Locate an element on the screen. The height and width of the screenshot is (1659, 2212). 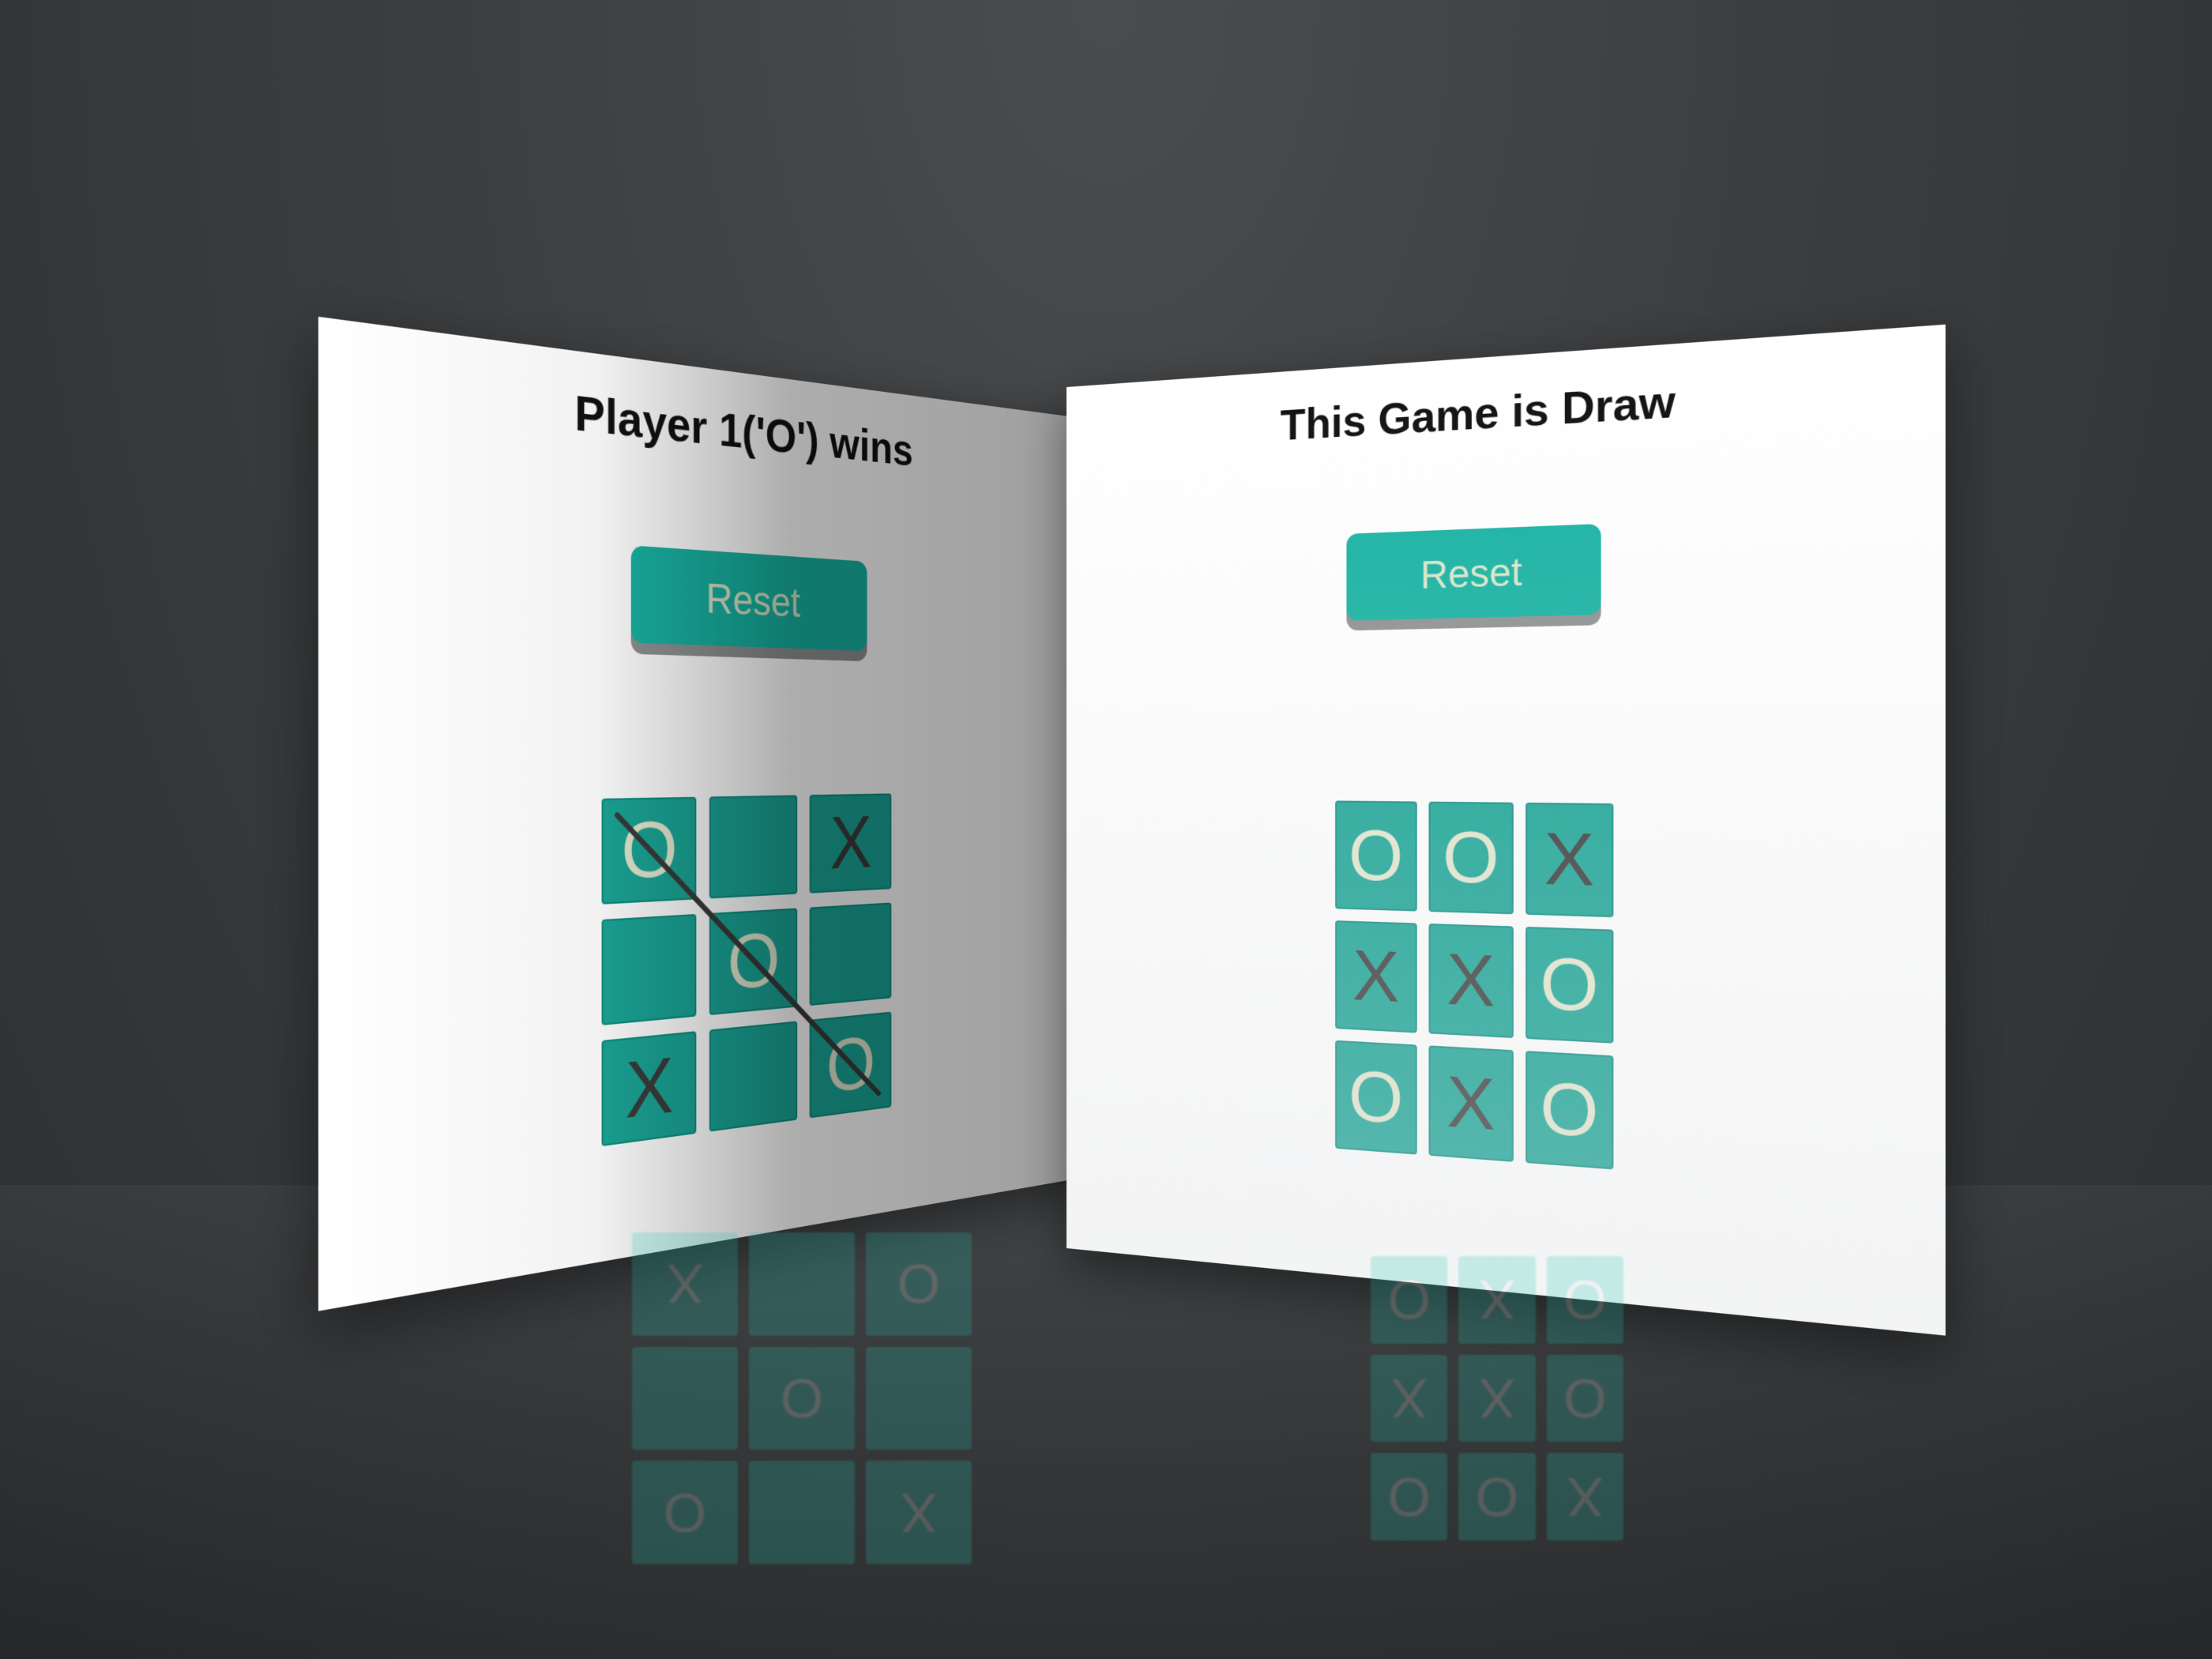
game-board: O X O X O is located at coordinates (747, 970).